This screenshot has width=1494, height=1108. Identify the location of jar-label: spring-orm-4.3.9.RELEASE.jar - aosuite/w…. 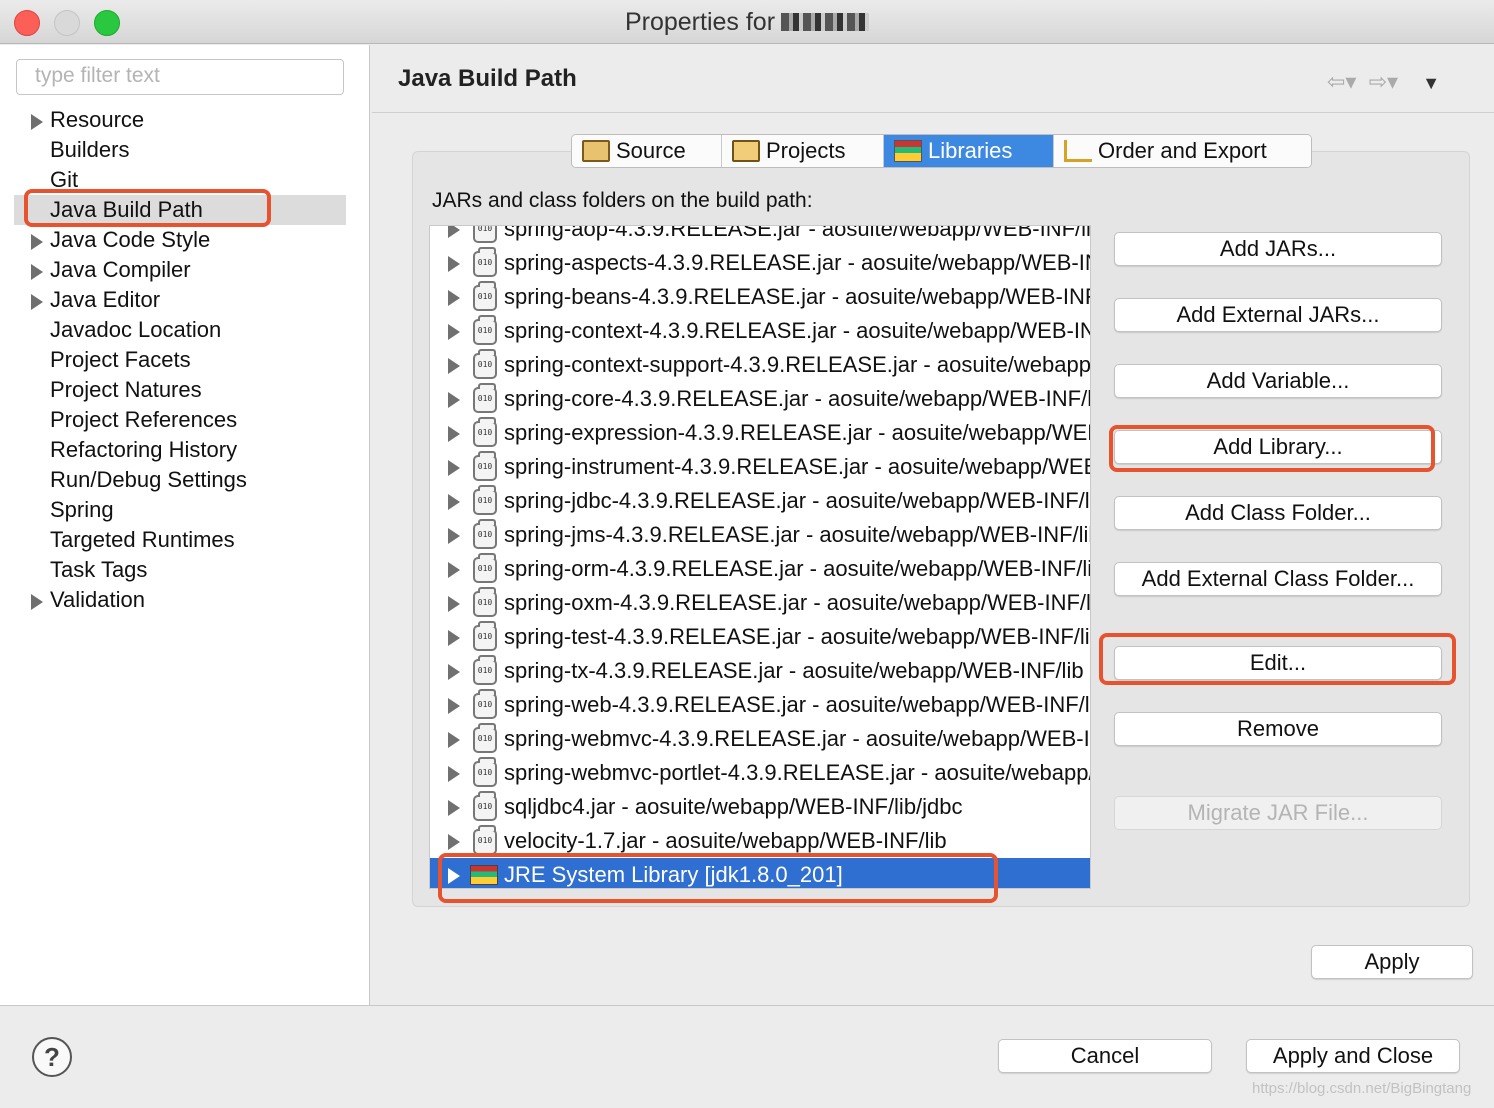
(797, 568).